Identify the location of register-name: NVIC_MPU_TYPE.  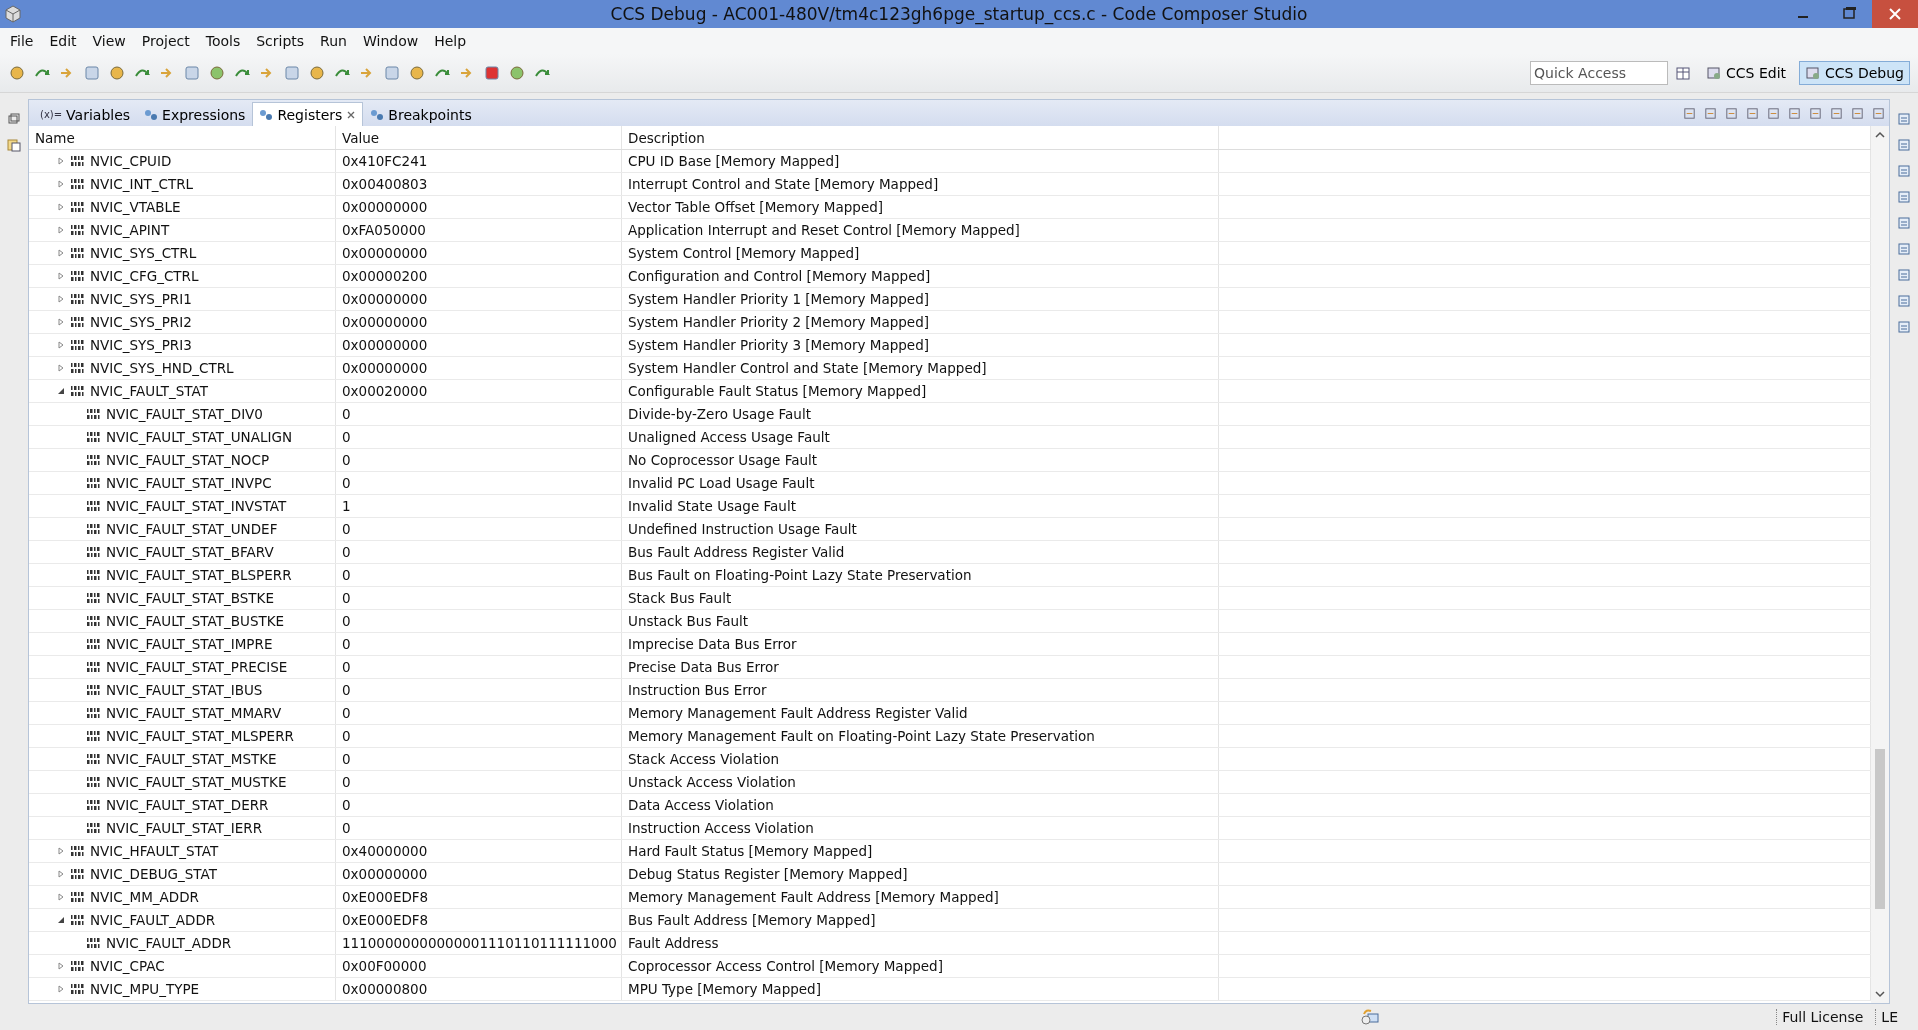
(145, 989).